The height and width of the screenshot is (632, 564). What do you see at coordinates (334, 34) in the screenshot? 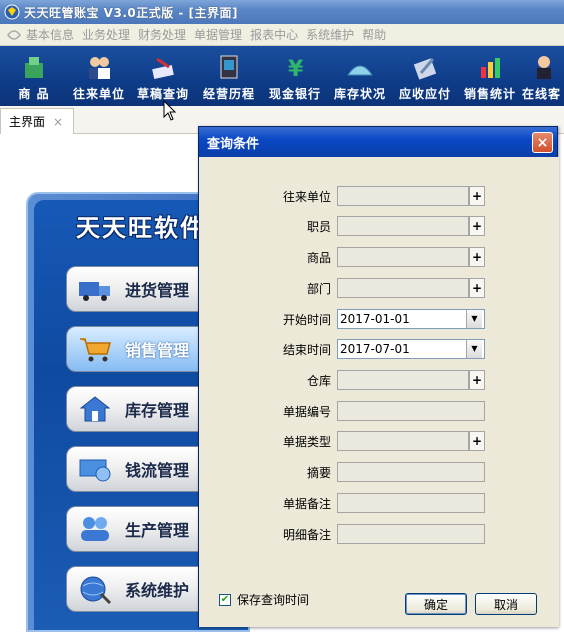
I see `menu-system: 系统维护` at bounding box center [334, 34].